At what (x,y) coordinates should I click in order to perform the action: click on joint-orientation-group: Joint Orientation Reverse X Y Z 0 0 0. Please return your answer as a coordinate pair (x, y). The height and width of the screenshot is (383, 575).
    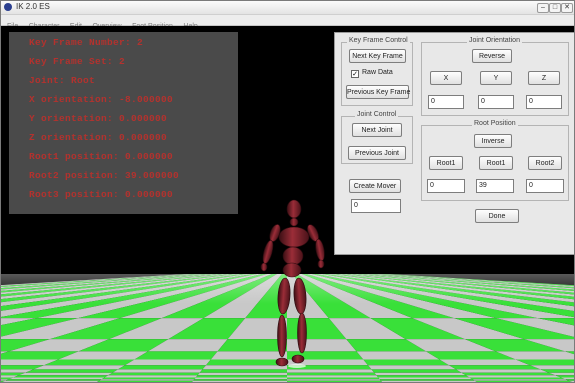
    Looking at the image, I should click on (495, 76).